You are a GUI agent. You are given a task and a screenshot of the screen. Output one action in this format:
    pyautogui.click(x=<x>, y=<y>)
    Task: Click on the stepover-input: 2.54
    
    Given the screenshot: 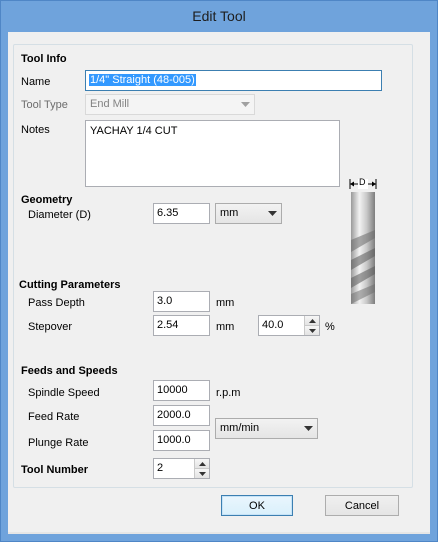 What is the action you would take?
    pyautogui.click(x=181, y=325)
    